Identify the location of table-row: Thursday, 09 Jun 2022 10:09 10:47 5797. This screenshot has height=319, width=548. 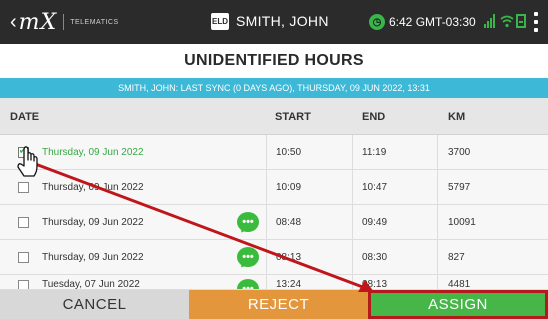
(274, 187).